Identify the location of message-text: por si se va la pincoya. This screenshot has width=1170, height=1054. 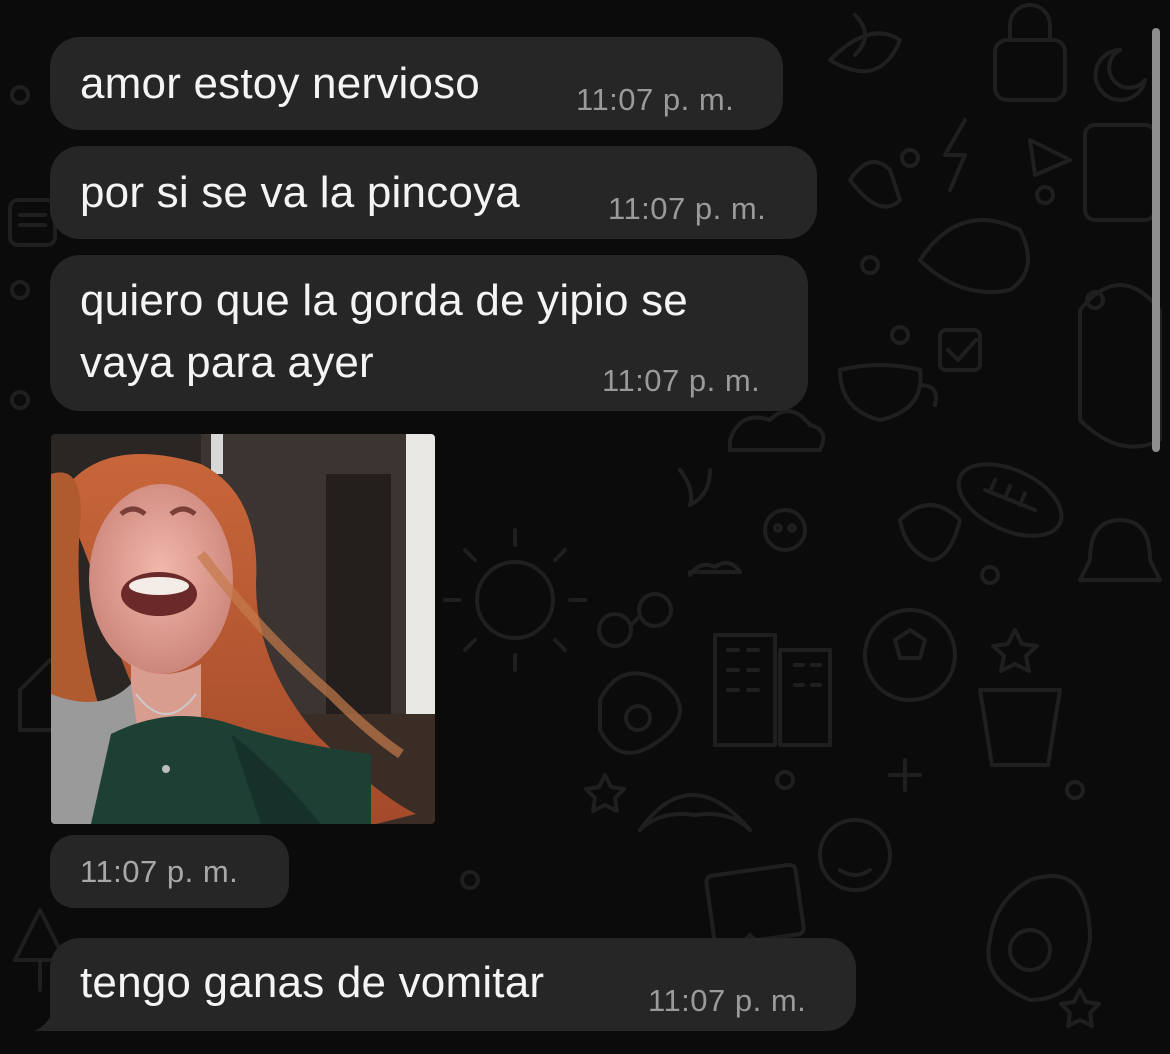
(300, 192).